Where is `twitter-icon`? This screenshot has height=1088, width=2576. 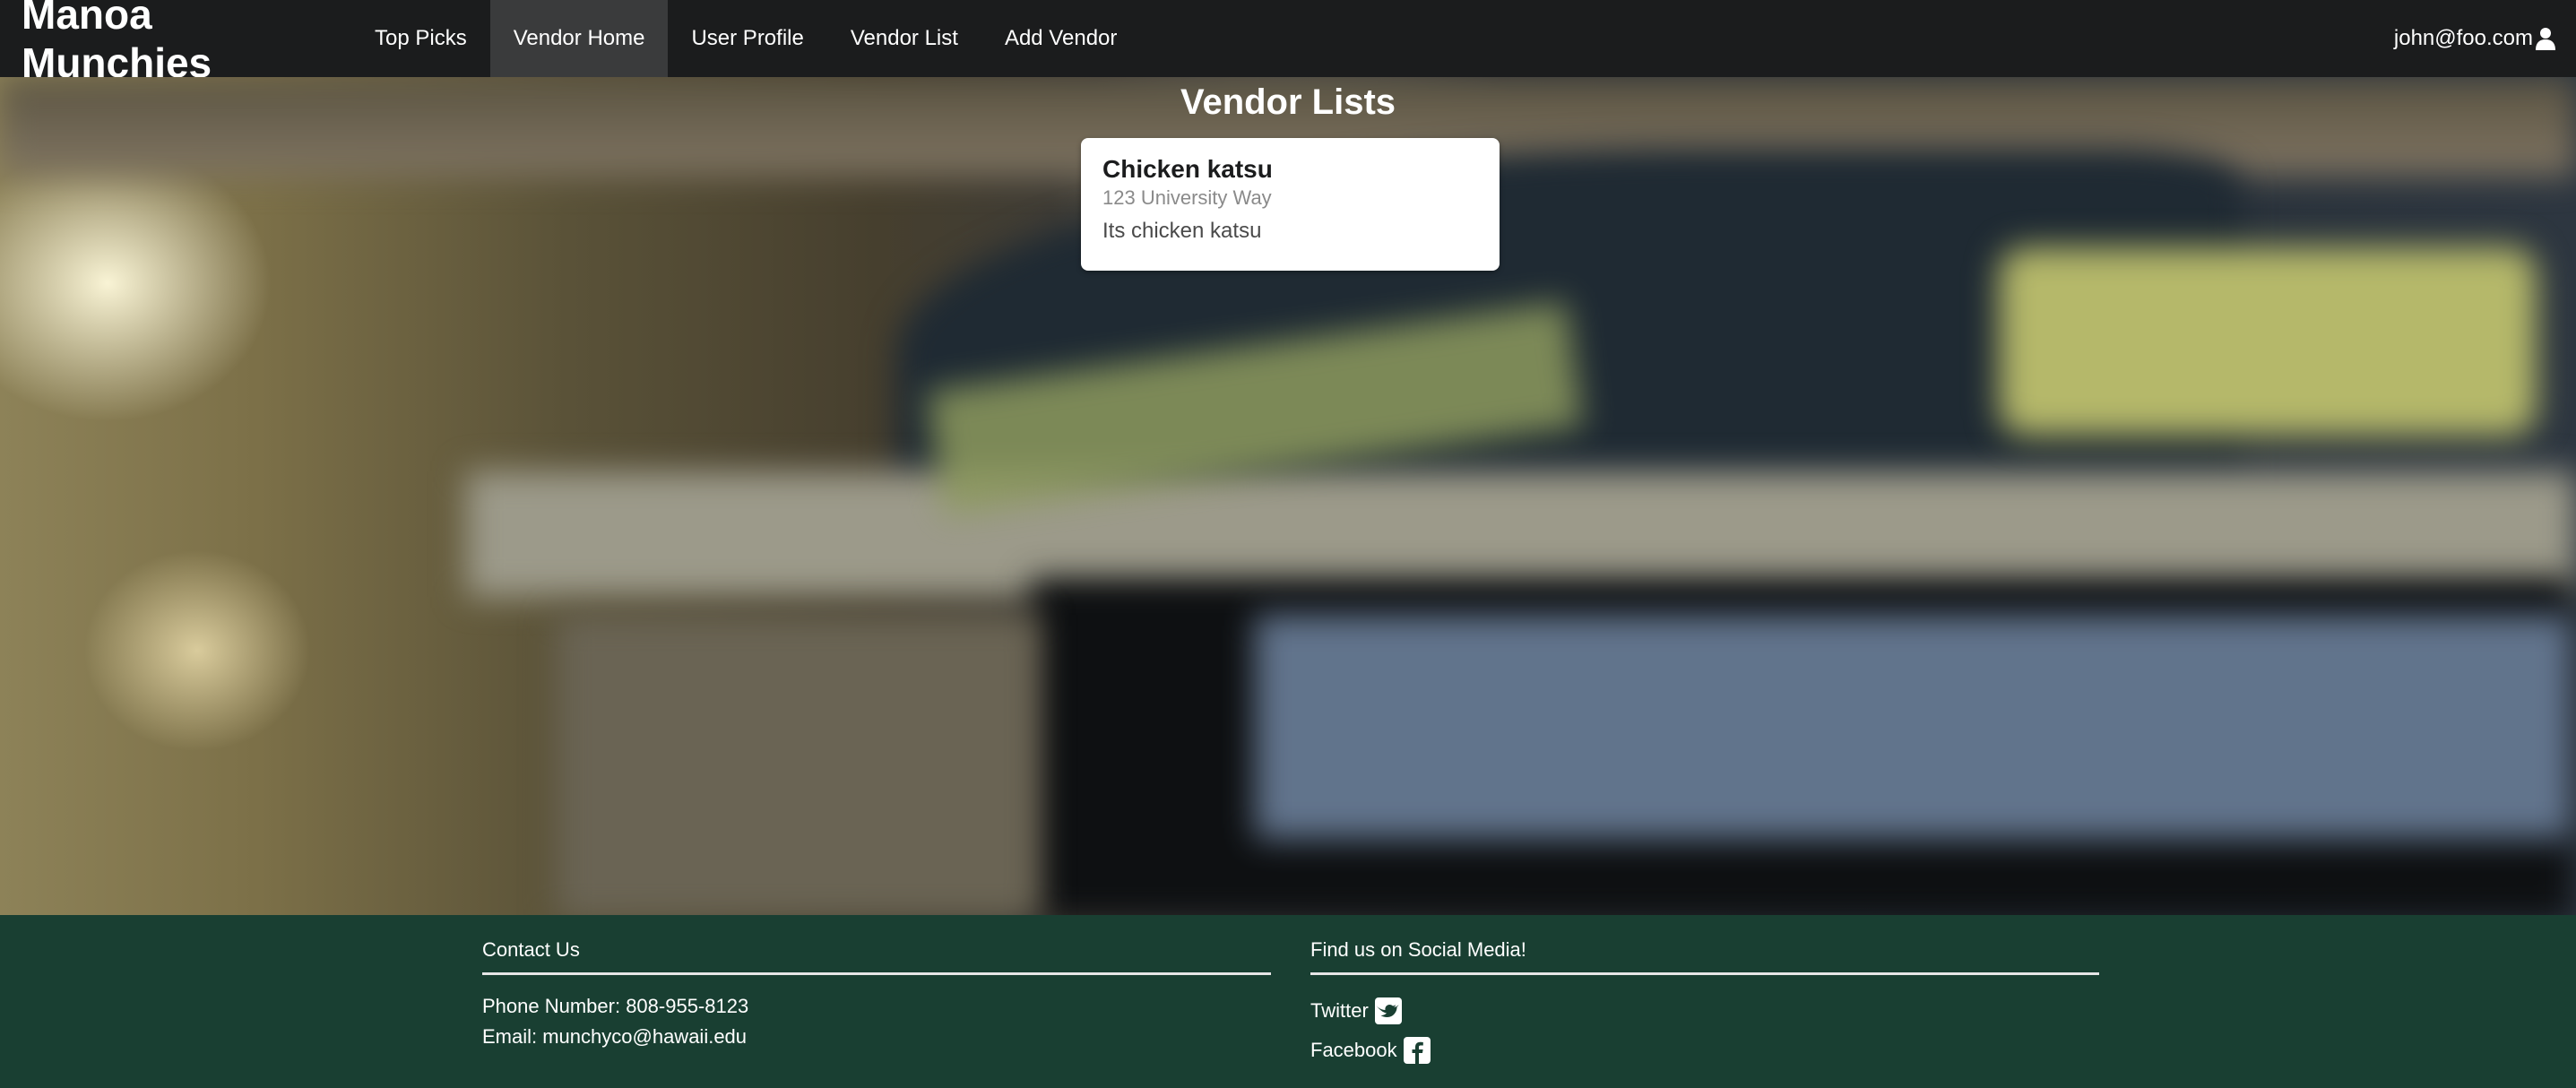 twitter-icon is located at coordinates (1388, 1011).